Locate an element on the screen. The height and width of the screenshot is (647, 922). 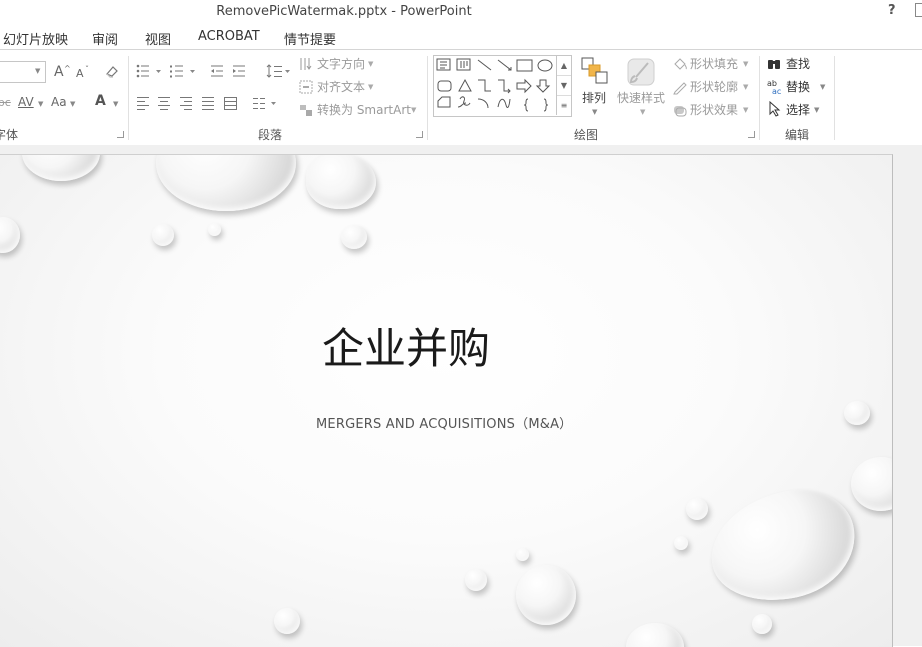
shrink-font-button: A is located at coordinates (80, 74).